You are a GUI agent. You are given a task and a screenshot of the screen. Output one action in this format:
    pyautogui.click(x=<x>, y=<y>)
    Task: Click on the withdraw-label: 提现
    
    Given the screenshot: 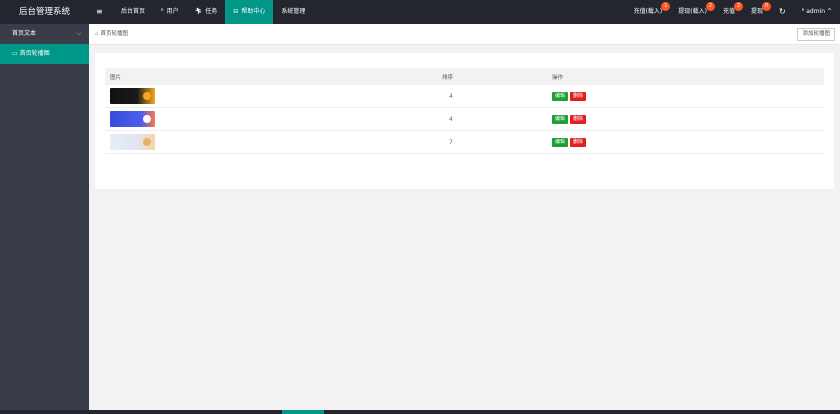 What is the action you would take?
    pyautogui.click(x=756, y=11)
    